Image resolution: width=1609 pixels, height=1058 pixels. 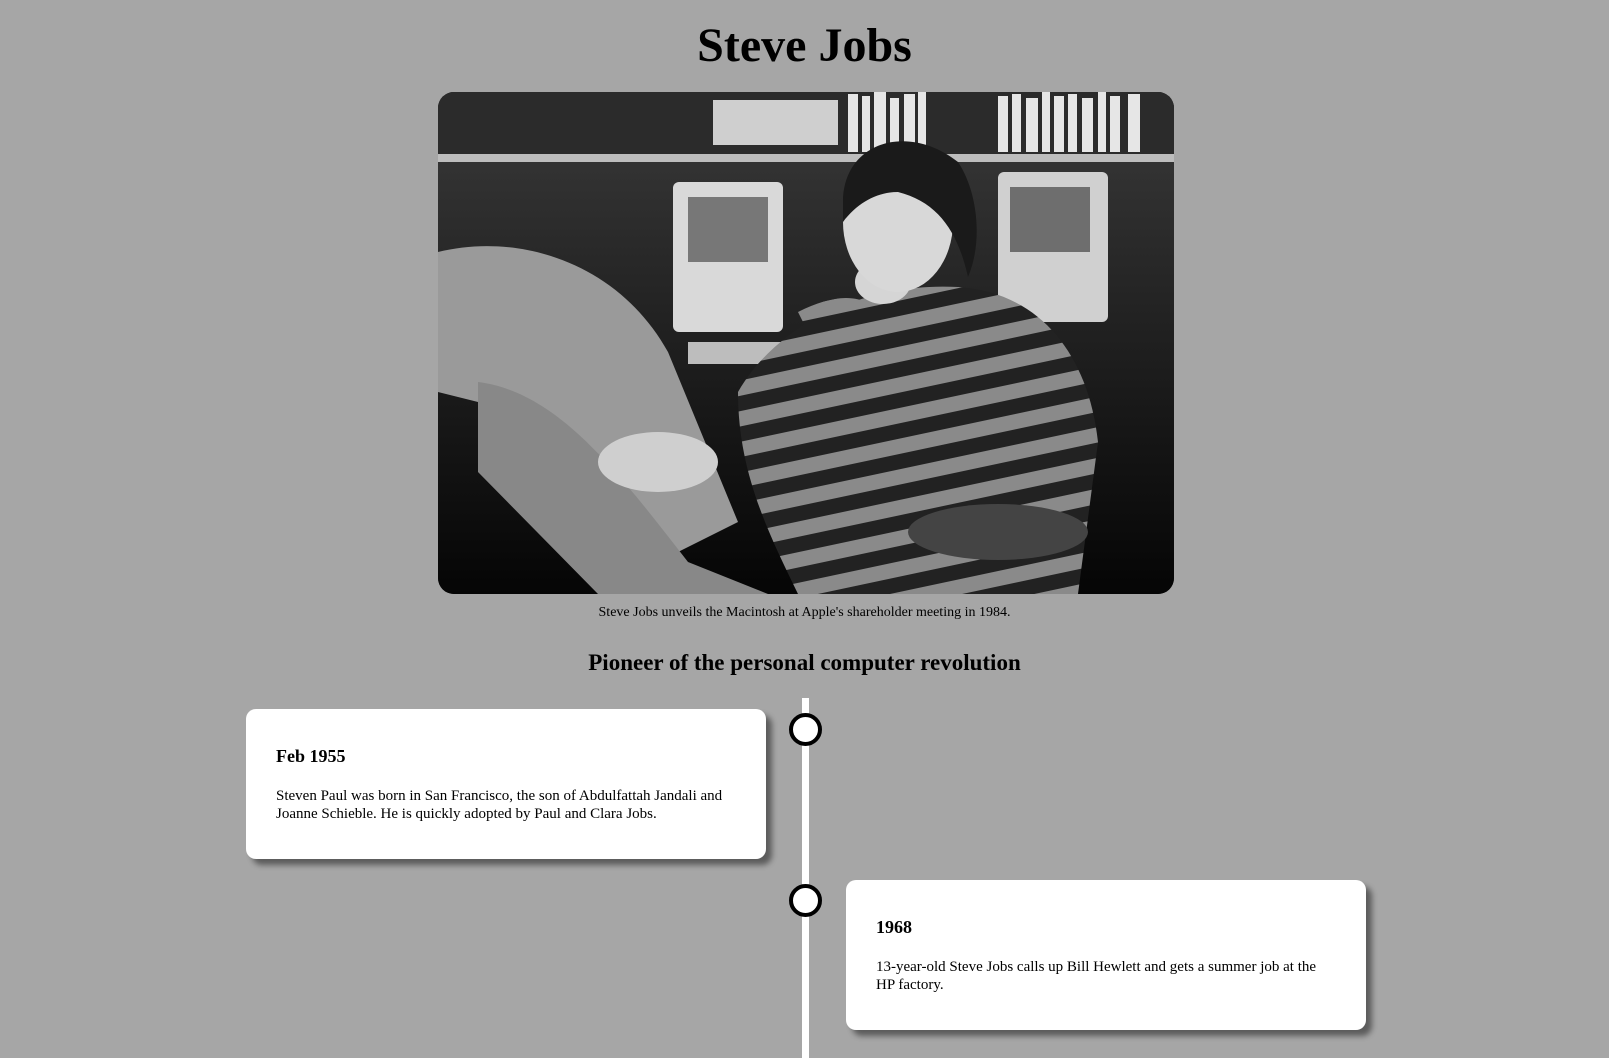 I want to click on timeline-line, so click(x=805, y=878).